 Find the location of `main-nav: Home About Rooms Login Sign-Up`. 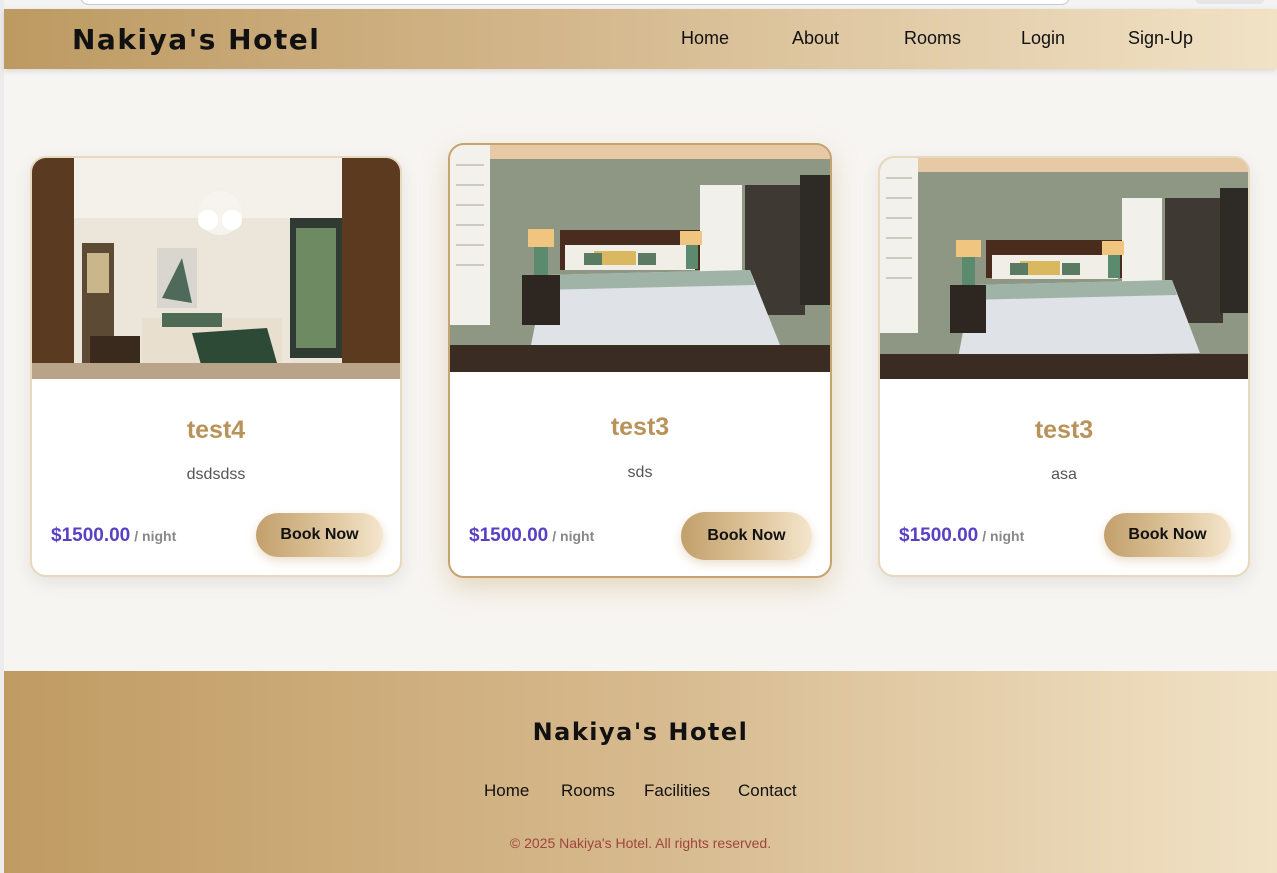

main-nav: Home About Rooms Login Sign-Up is located at coordinates (640, 40).